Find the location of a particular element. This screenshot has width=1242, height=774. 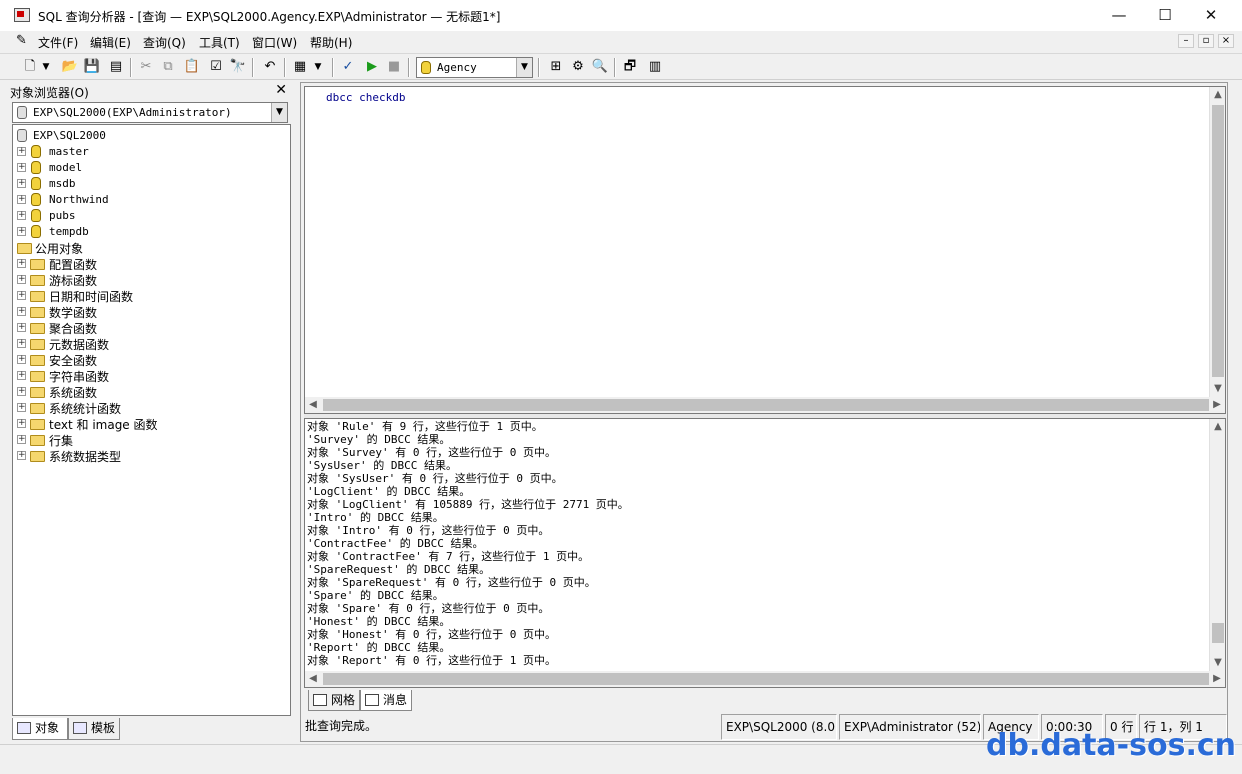

save-icon: 💾 is located at coordinates (92, 67).